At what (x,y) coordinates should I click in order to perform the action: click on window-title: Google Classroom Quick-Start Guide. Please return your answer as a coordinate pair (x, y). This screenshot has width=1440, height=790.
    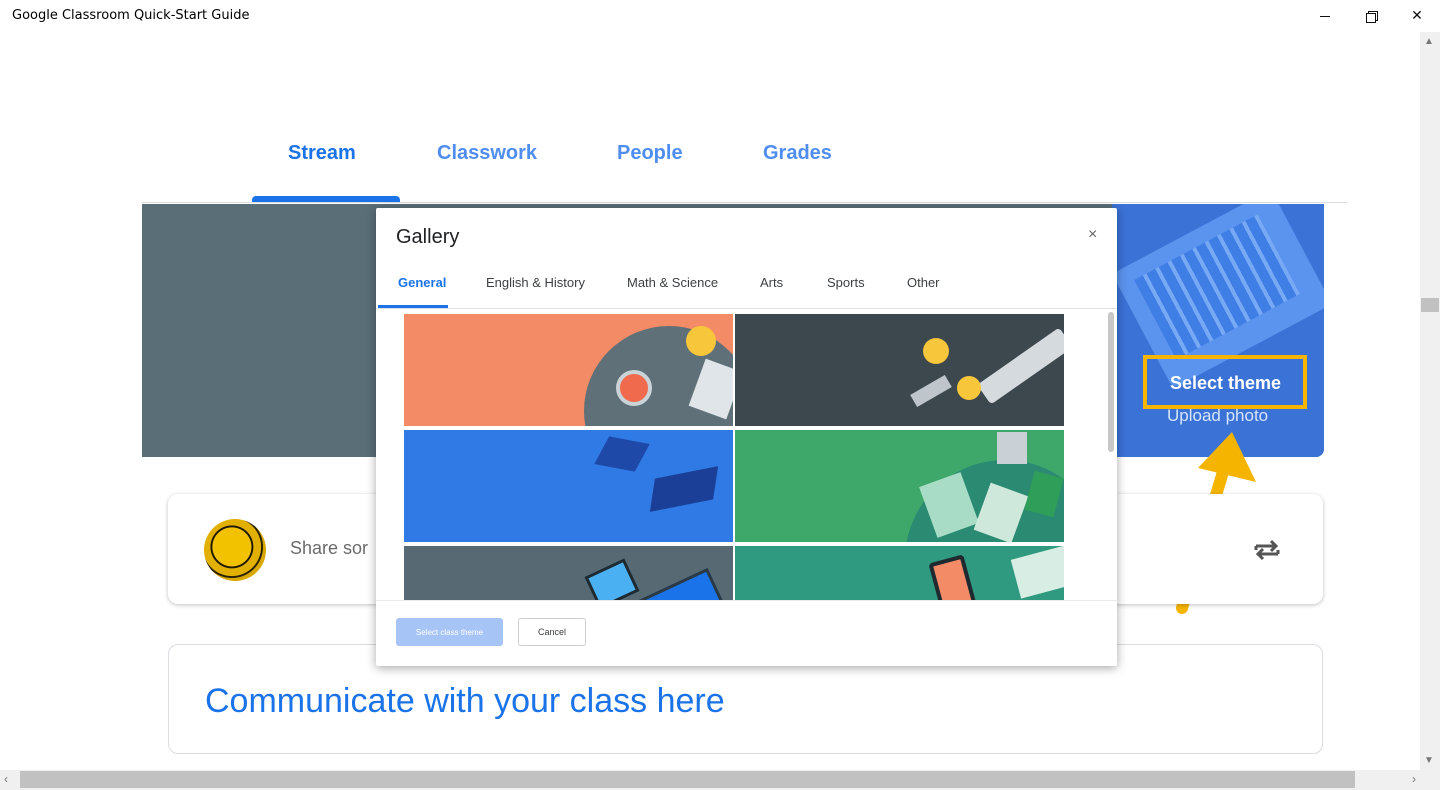
    Looking at the image, I should click on (131, 15).